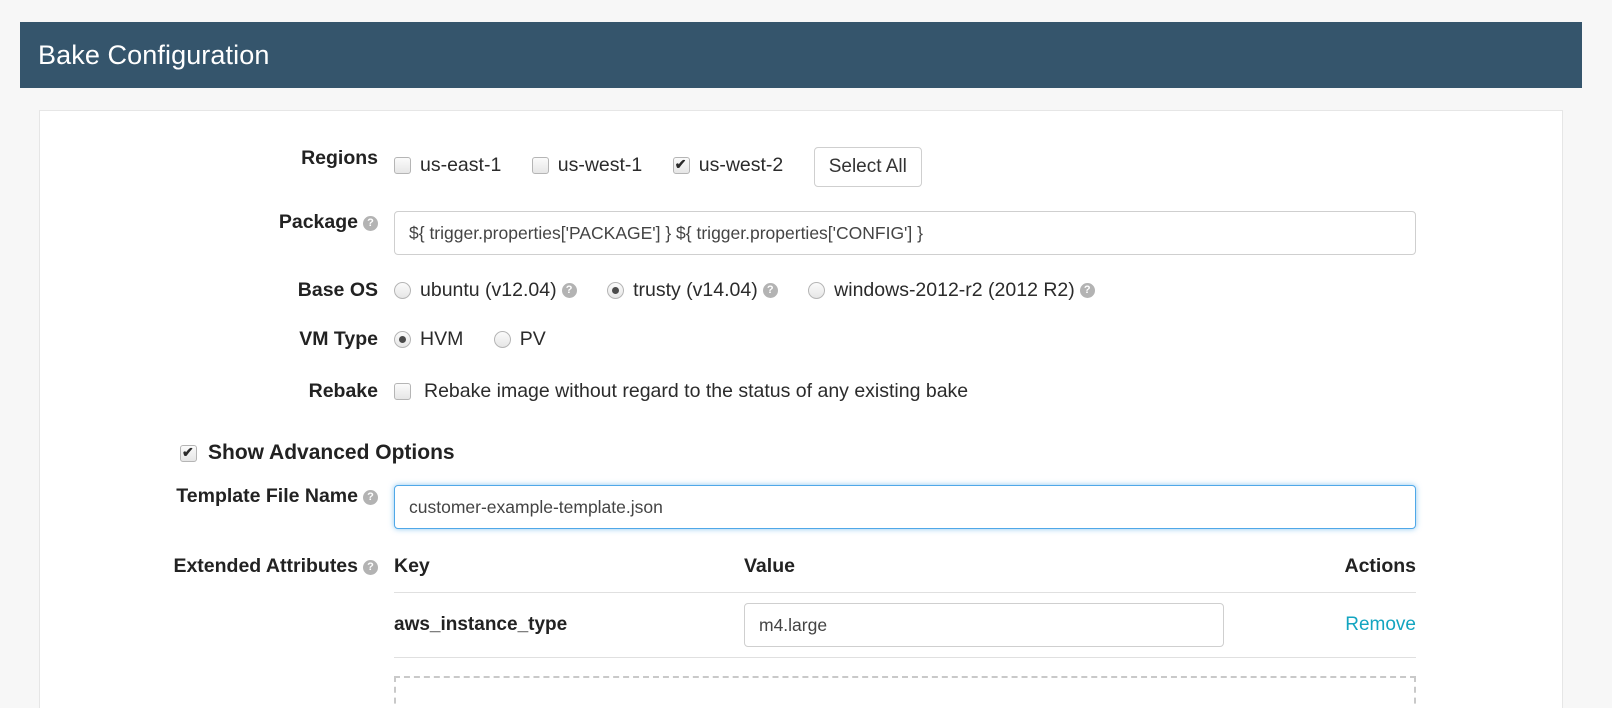  Describe the element at coordinates (569, 625) in the screenshot. I see `attribute-key: aws_instance_type` at that location.